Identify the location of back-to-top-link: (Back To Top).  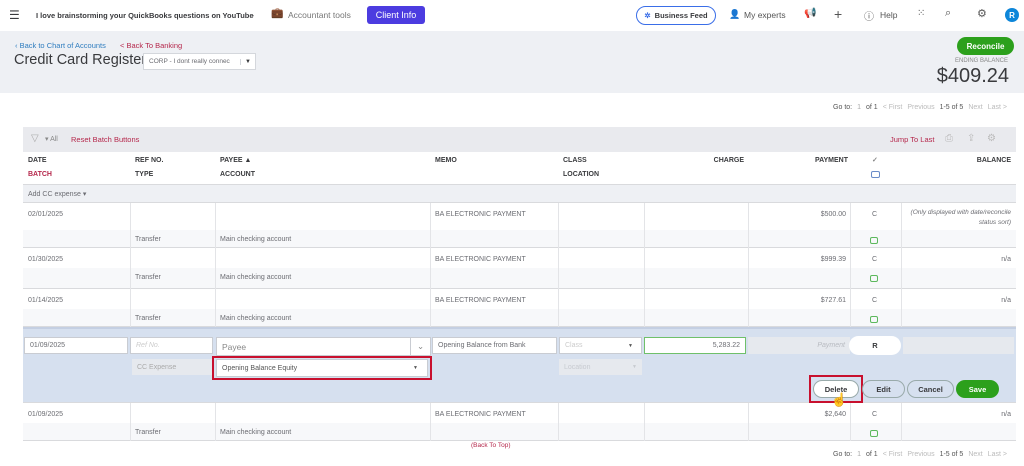
(491, 445).